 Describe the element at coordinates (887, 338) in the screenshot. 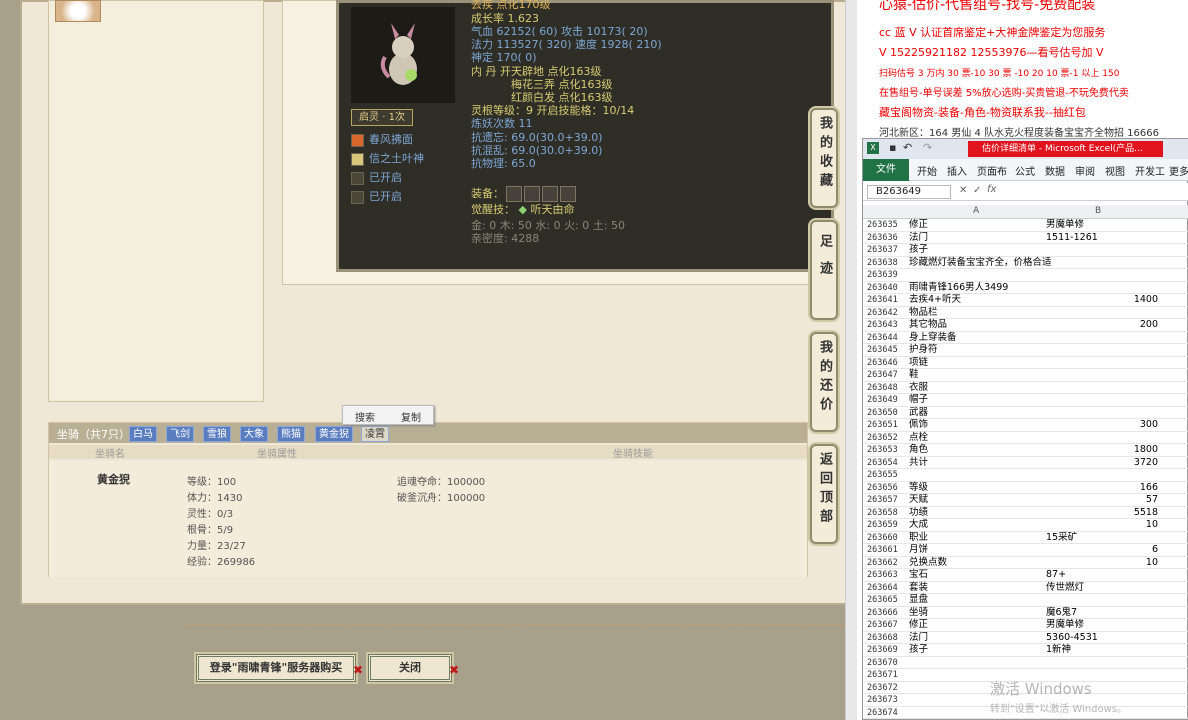

I see `row-number: 263644` at that location.